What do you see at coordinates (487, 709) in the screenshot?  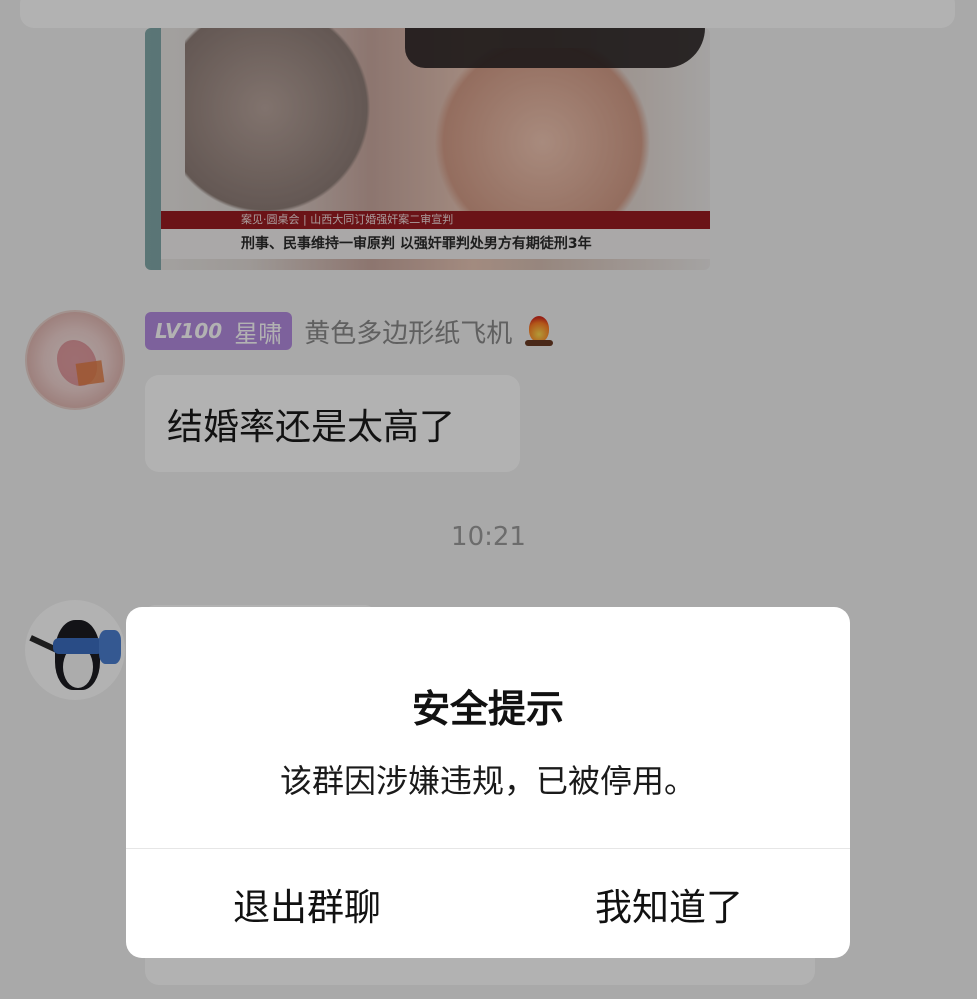 I see `dialog-title: 安全提示` at bounding box center [487, 709].